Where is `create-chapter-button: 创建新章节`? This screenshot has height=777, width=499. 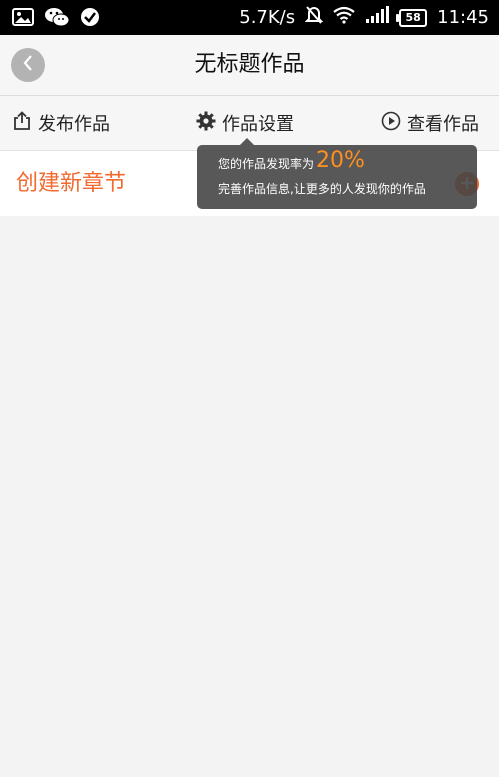
create-chapter-button: 创建新章节 is located at coordinates (71, 183).